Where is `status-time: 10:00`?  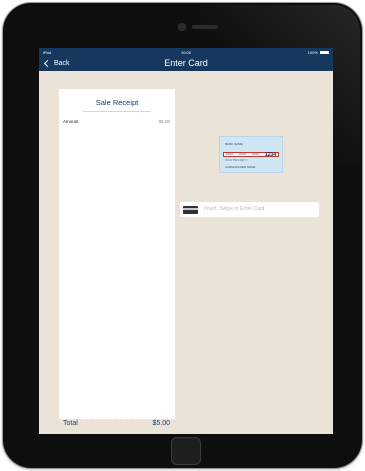 status-time: 10:00 is located at coordinates (185, 52).